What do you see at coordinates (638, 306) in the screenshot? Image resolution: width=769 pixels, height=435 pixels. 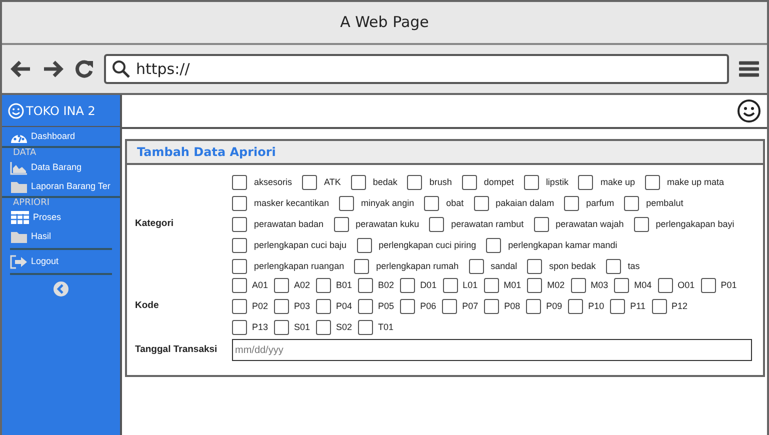 I see `checkbox-label: P11` at bounding box center [638, 306].